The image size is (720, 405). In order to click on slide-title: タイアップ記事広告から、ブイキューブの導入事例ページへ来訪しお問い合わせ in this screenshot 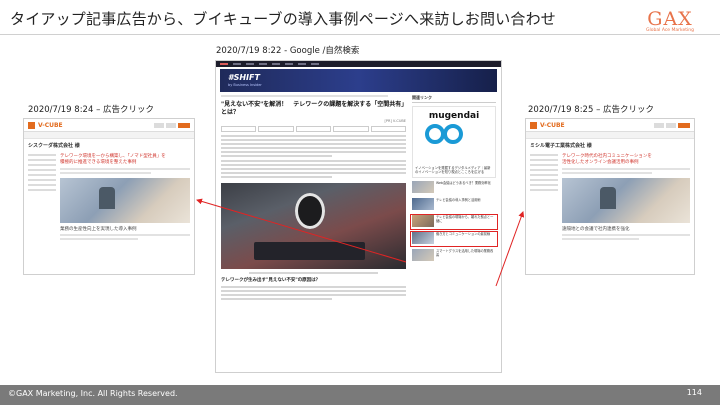, I will do `click(283, 19)`.